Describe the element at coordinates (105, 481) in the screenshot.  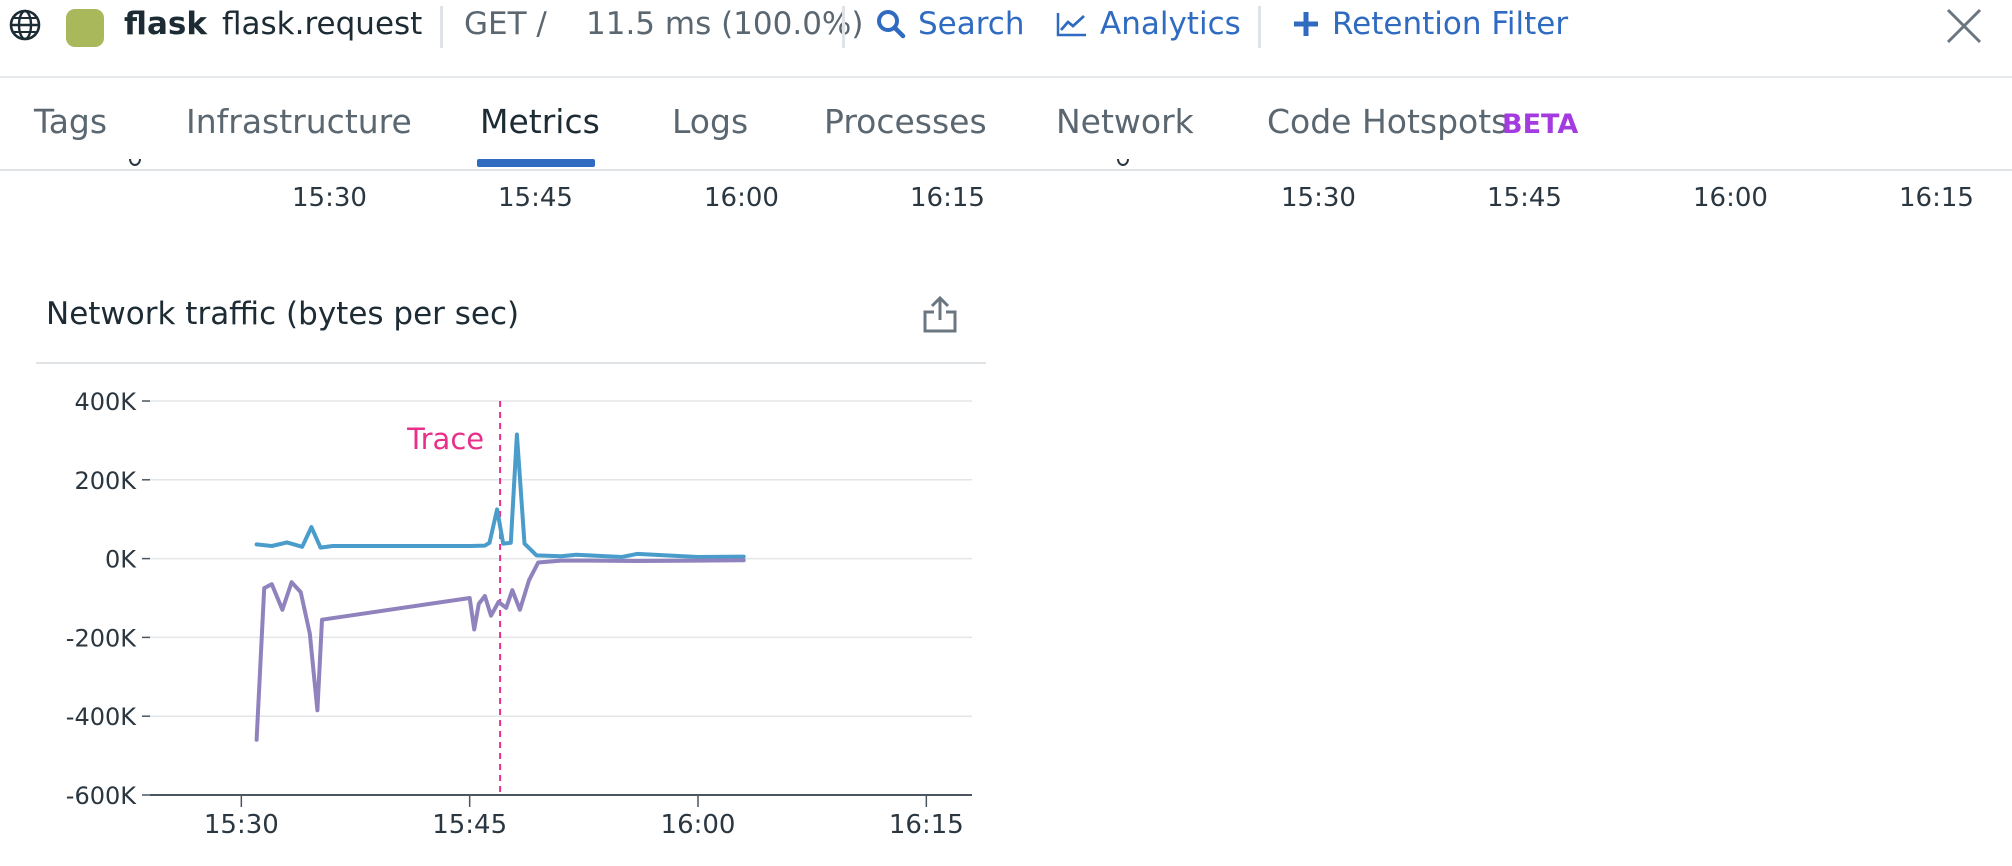
I see `y-tick-label: 200K` at that location.